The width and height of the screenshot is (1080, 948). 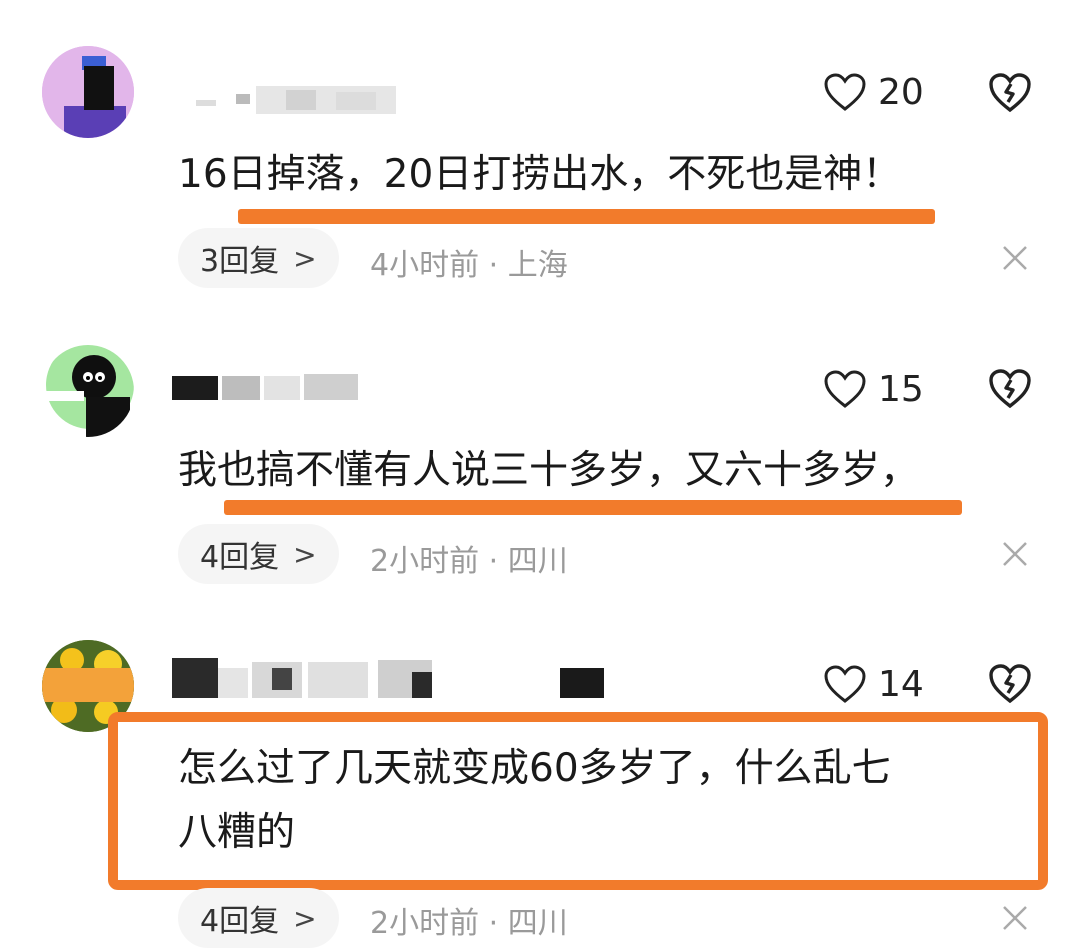 I want to click on heart-icon, so click(x=845, y=683).